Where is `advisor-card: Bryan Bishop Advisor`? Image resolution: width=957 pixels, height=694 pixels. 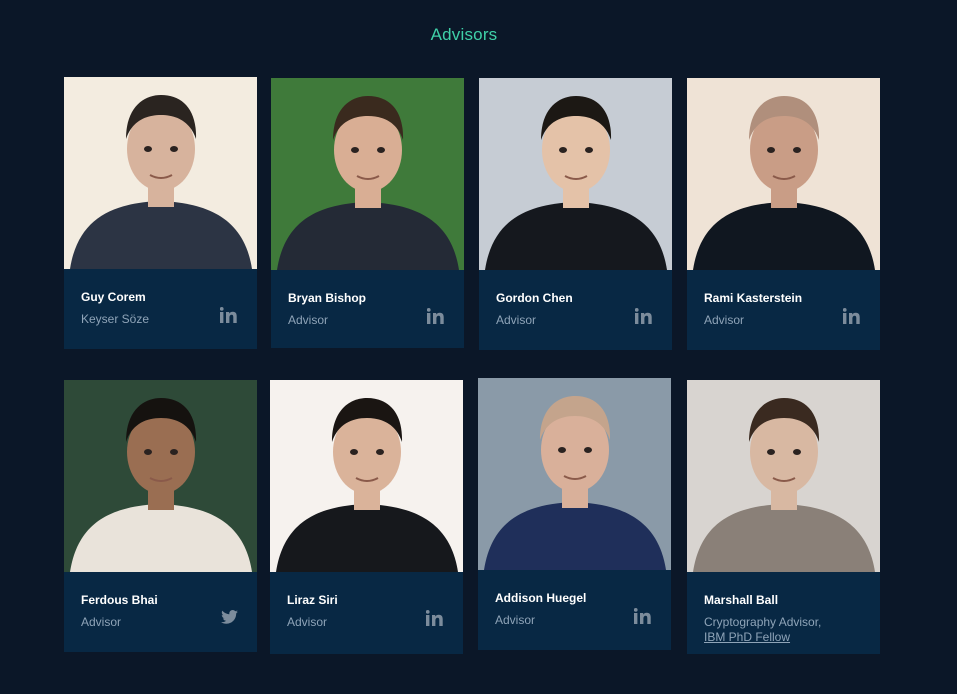
advisor-card: Bryan Bishop Advisor is located at coordinates (367, 213).